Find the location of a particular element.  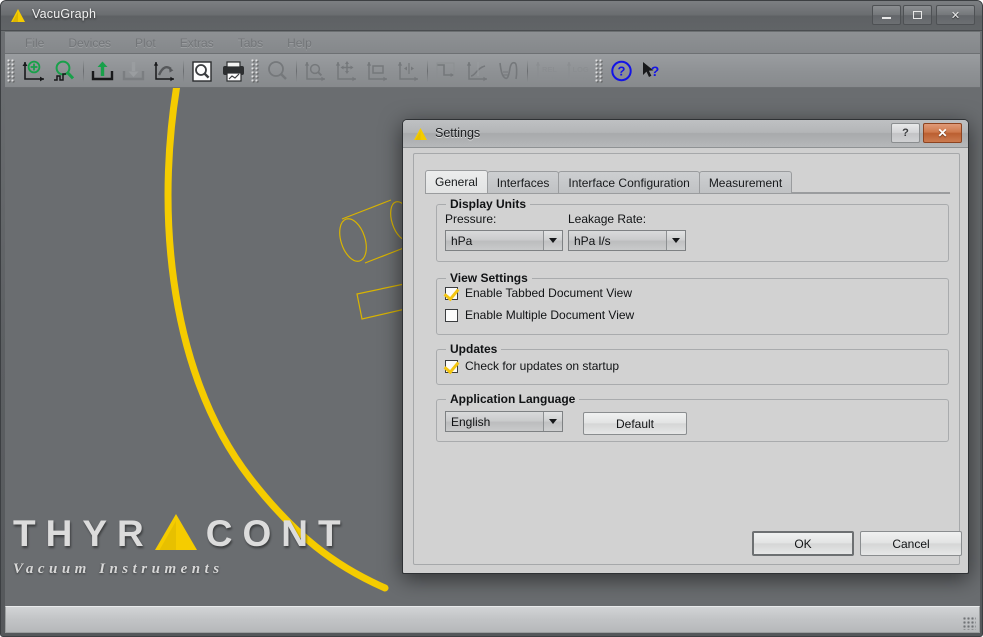

checkbox-tabbed-document-view: Enable Tabbed Document View is located at coordinates (538, 293).